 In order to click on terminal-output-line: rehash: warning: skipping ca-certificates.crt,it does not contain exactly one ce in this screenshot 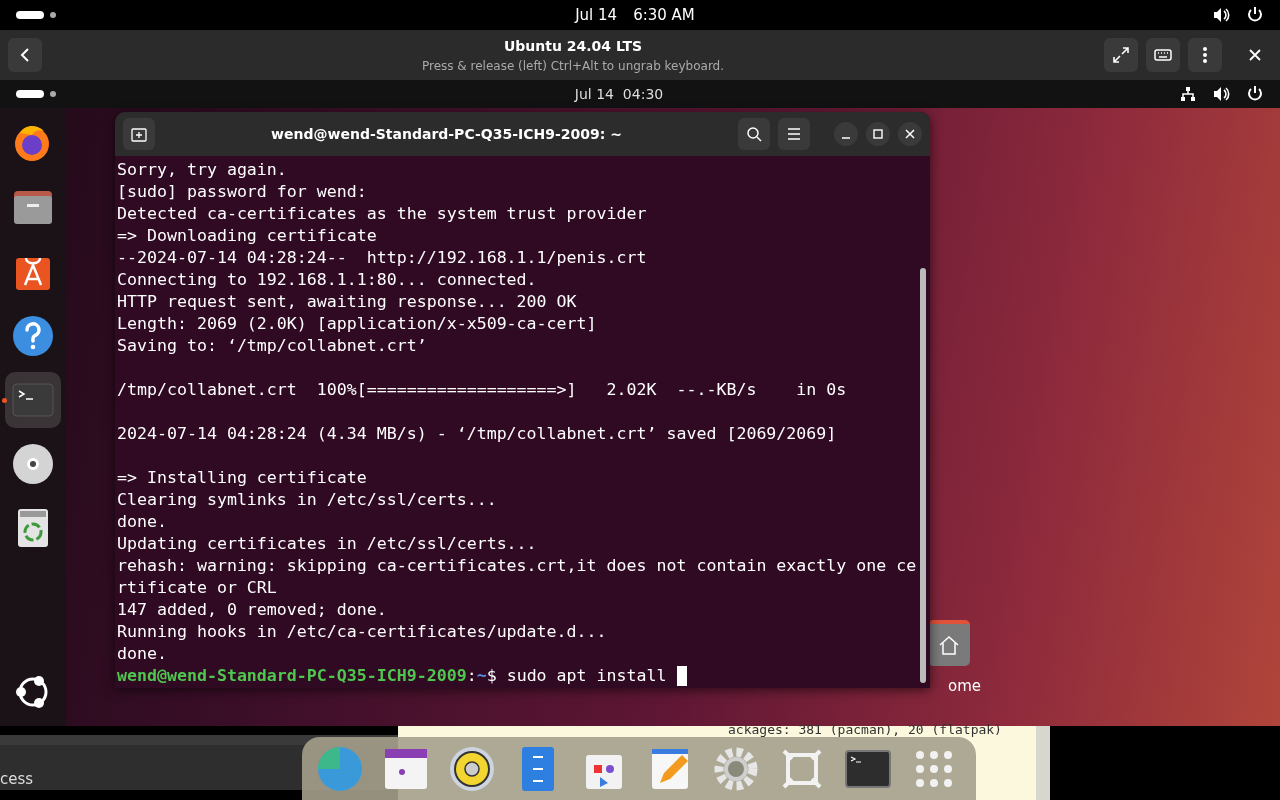, I will do `click(517, 566)`.